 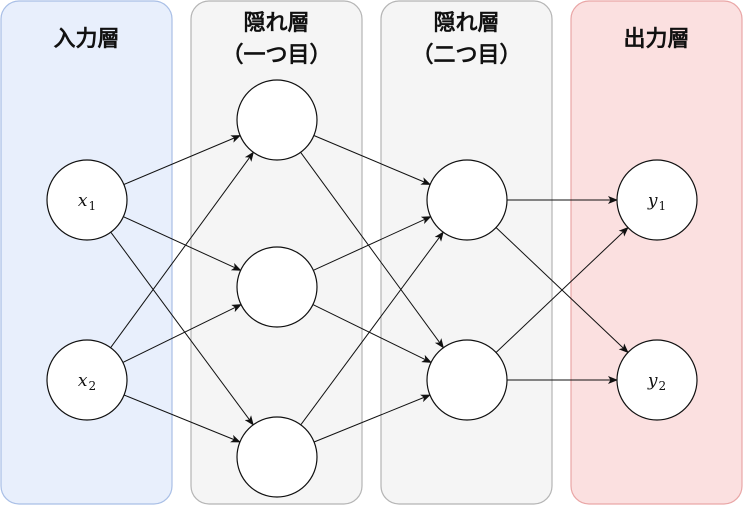 I want to click on hidden-layer-2-title-line-1: 隠れ層, so click(x=466, y=23).